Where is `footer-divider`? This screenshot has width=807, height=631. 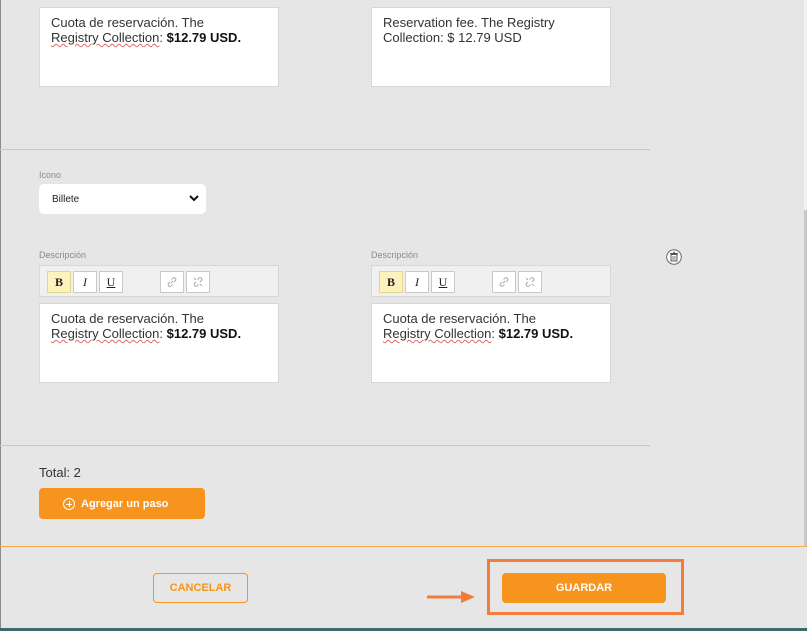
footer-divider is located at coordinates (403, 546).